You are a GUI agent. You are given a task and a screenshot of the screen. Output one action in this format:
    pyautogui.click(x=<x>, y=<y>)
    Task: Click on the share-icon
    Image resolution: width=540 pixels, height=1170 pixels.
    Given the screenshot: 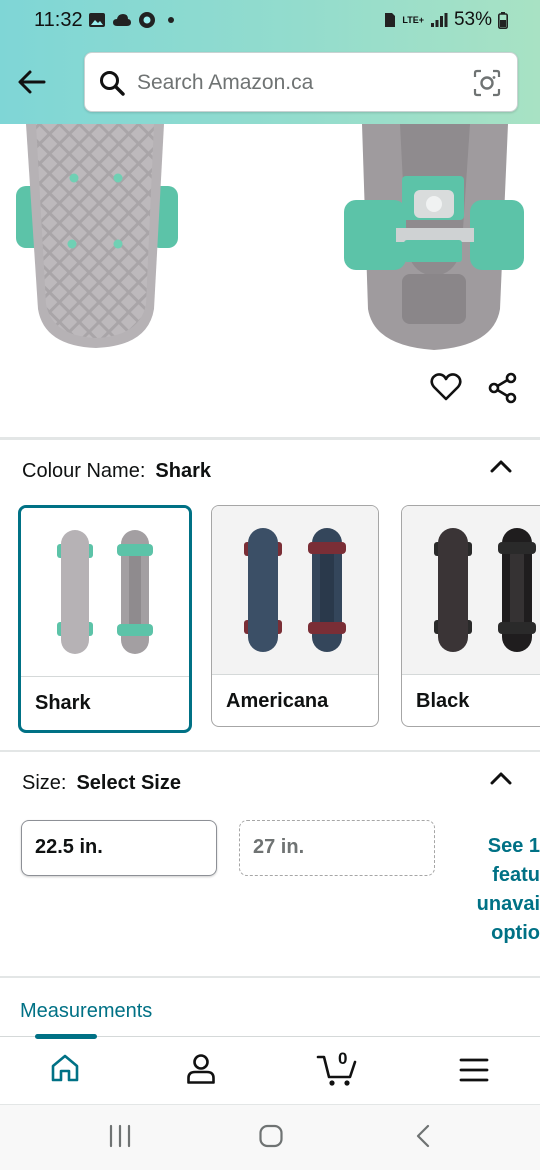 What is the action you would take?
    pyautogui.click(x=503, y=388)
    